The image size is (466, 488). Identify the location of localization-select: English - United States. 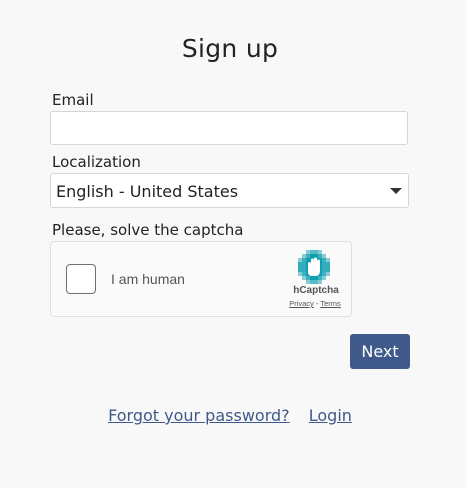
(229, 190).